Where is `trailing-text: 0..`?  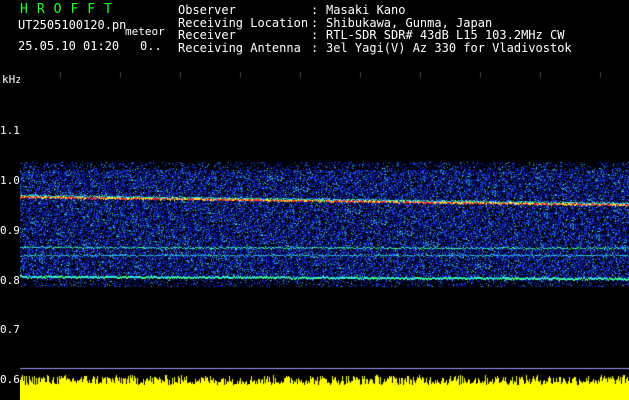 trailing-text: 0.. is located at coordinates (151, 46).